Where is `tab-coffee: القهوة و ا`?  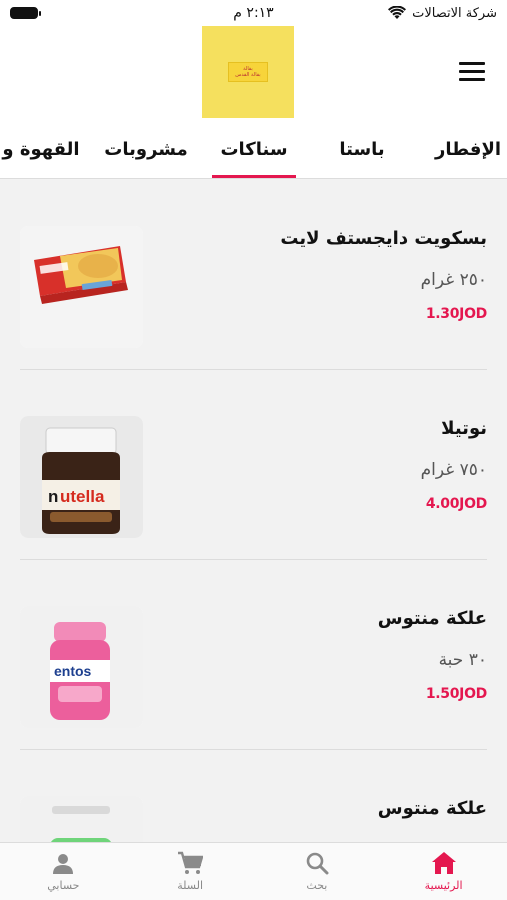
tab-coffee: القهوة و ا is located at coordinates (45, 149).